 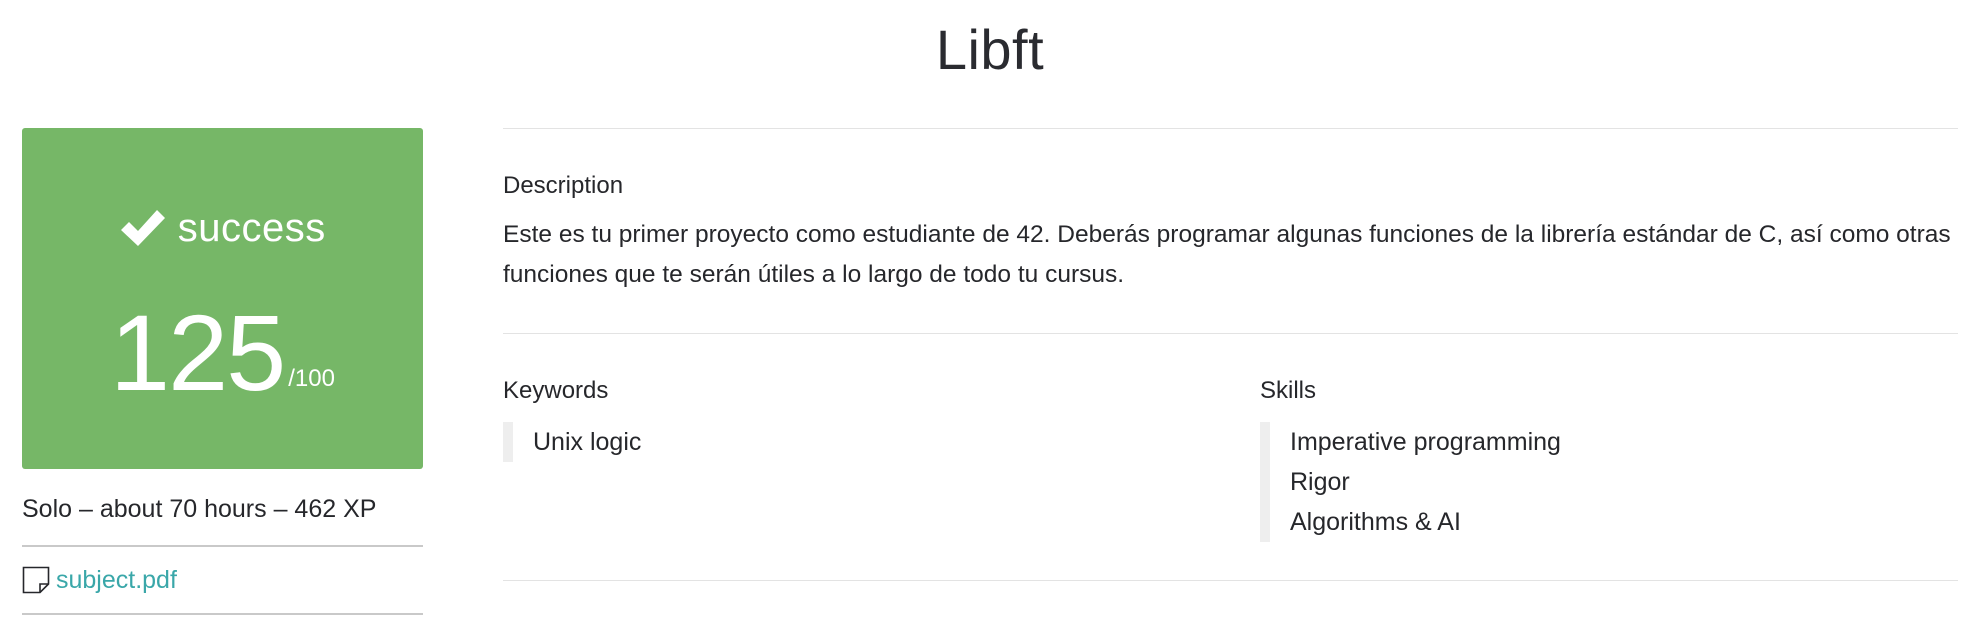 I want to click on keyword-item: Unix logic, so click(x=587, y=442).